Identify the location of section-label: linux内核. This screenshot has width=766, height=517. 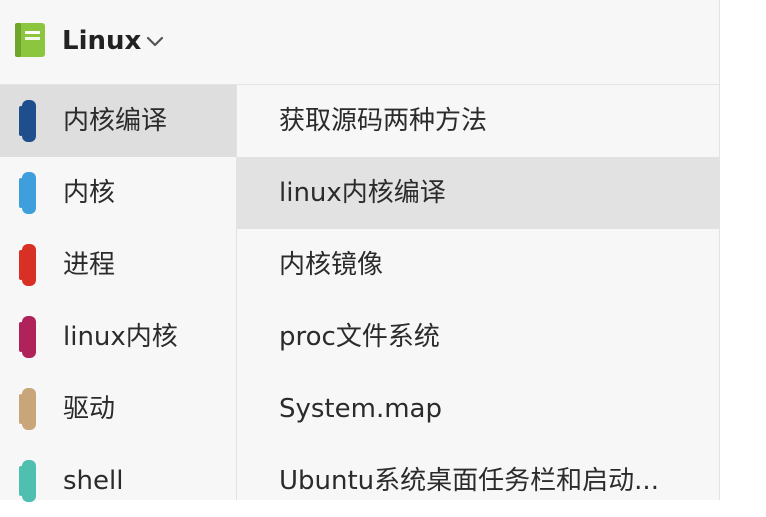
(120, 337).